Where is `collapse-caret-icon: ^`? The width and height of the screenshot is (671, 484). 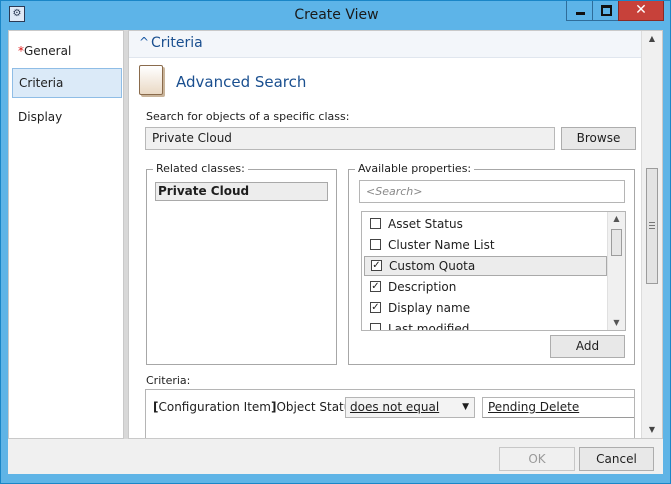 collapse-caret-icon: ^ is located at coordinates (144, 42).